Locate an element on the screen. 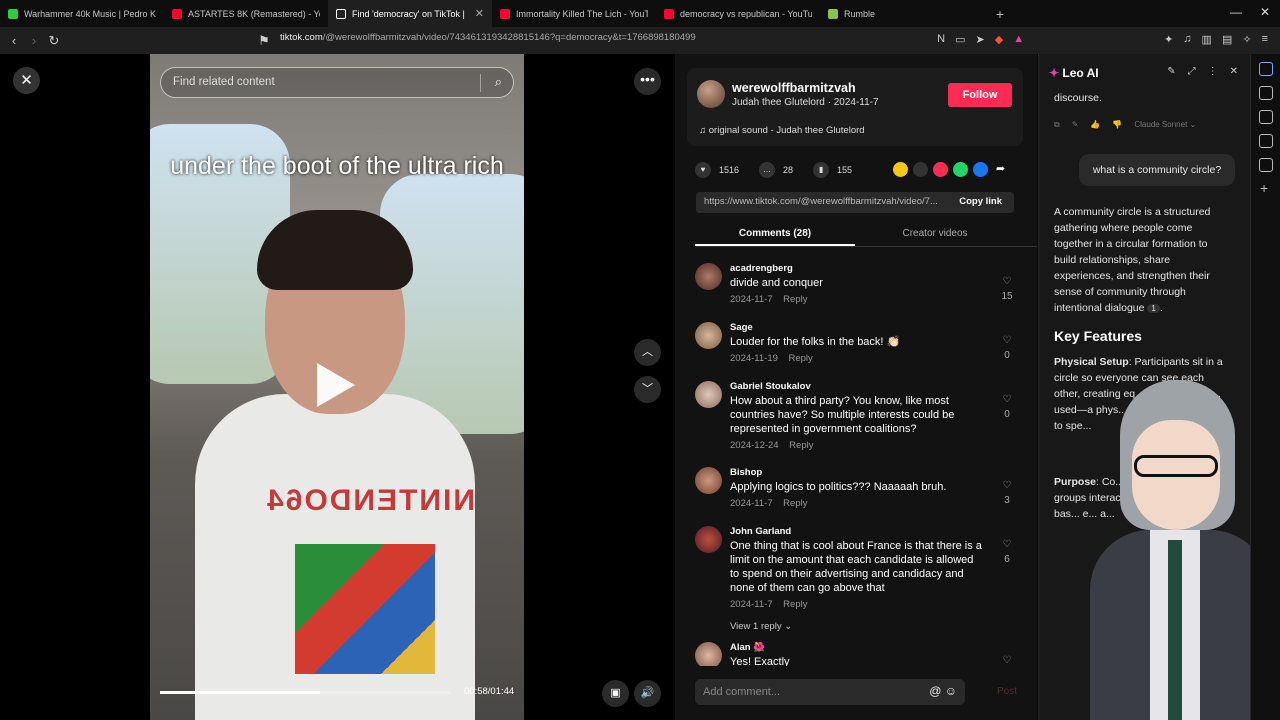 The height and width of the screenshot is (720, 1280). comment-like: ♡ is located at coordinates (1007, 659).